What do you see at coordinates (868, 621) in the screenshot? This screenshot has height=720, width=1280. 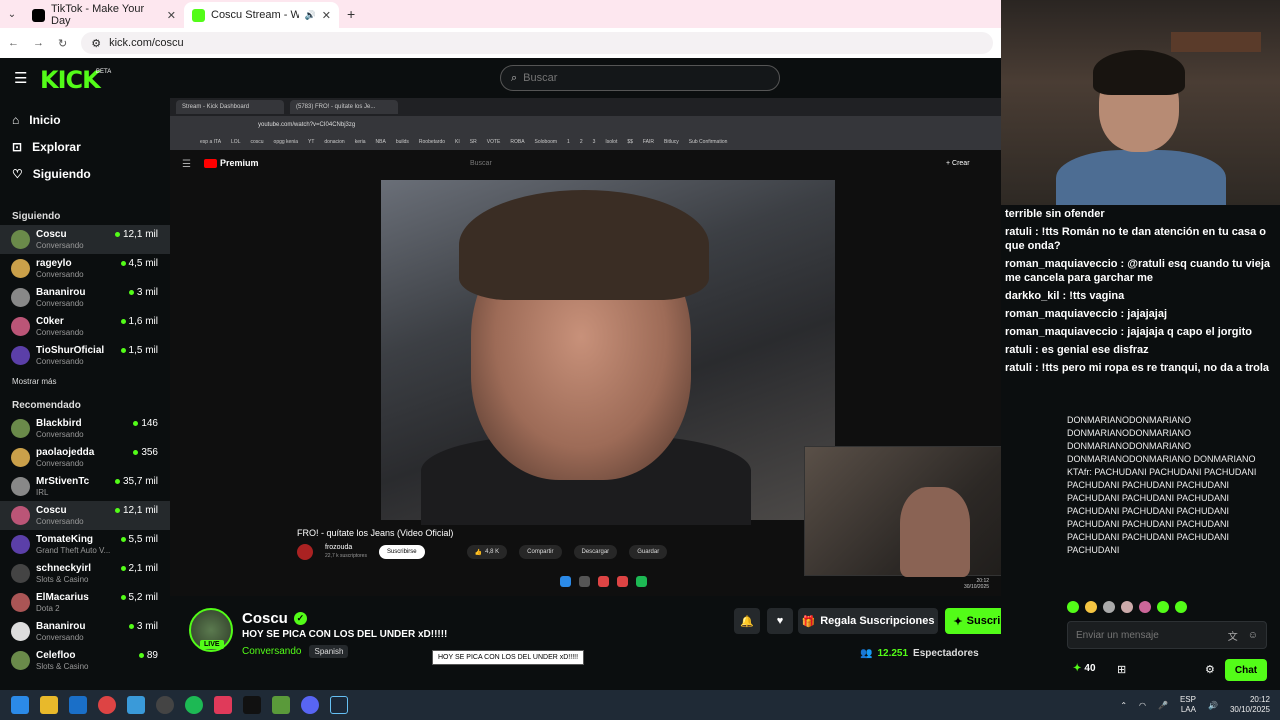 I see `gift-subs-button: 🎁 Regala Suscripciones` at bounding box center [868, 621].